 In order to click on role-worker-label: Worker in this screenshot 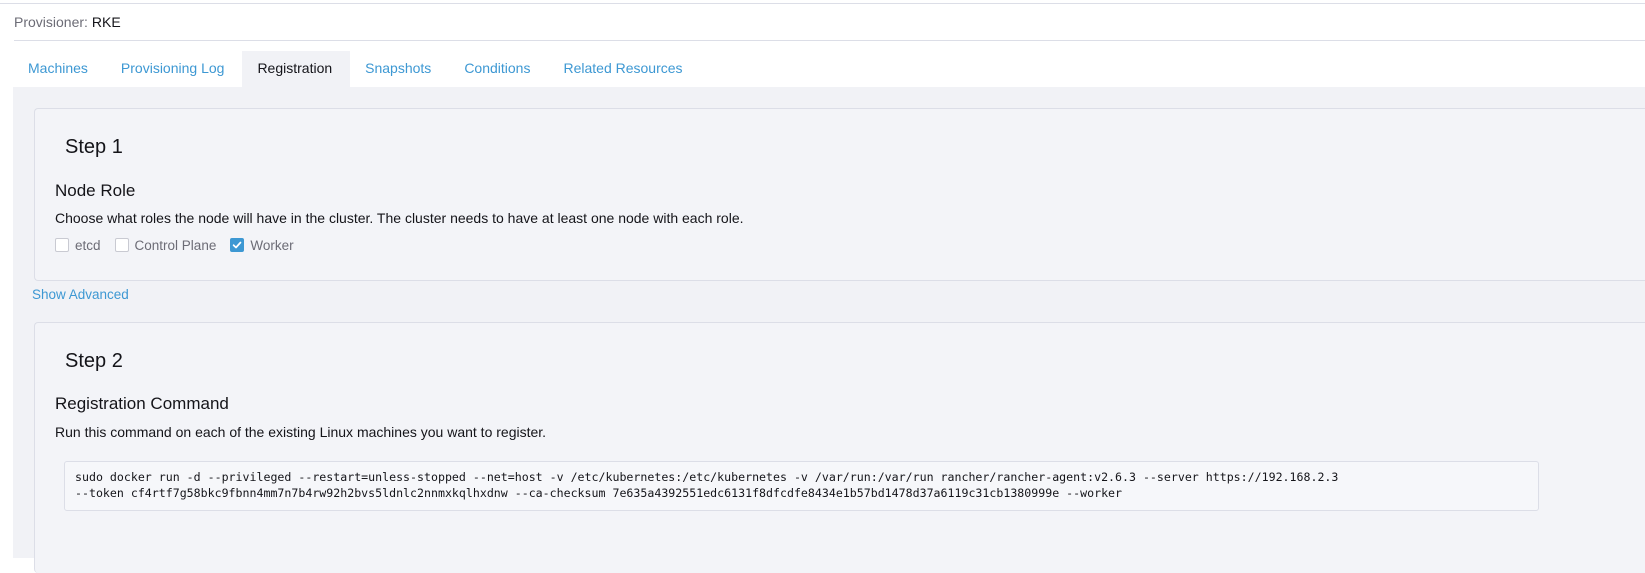, I will do `click(272, 245)`.